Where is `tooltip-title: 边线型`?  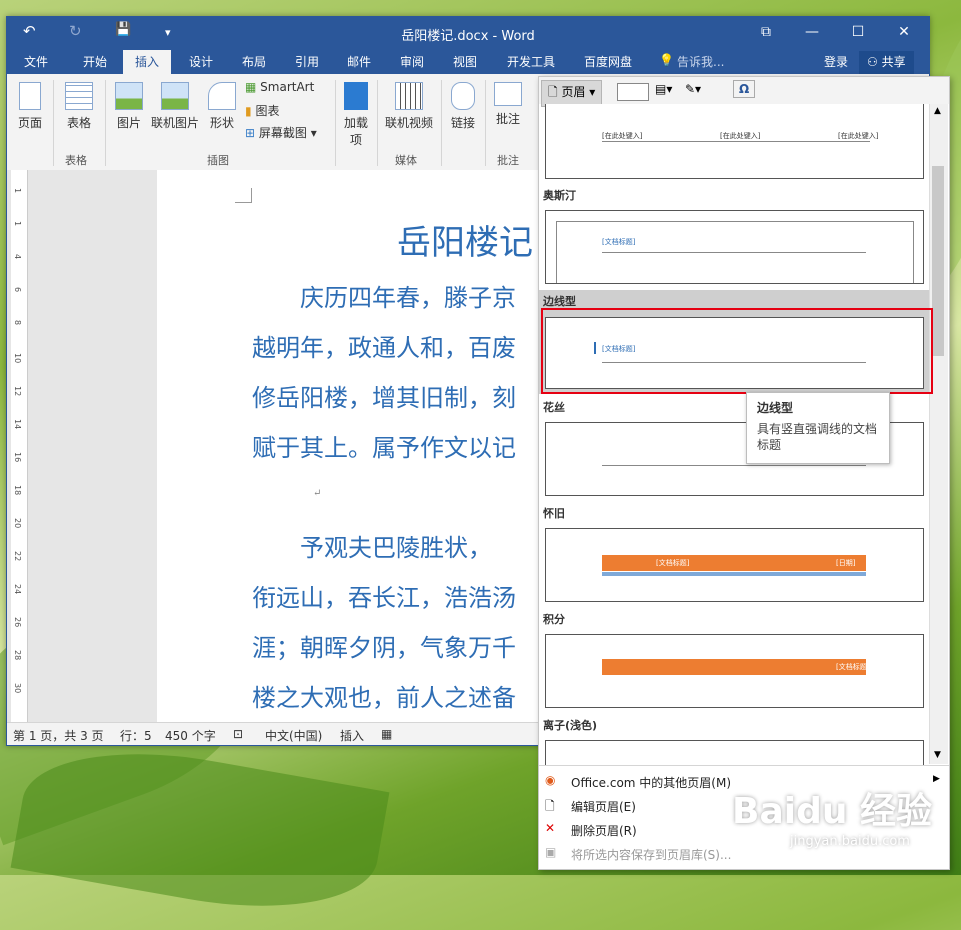
tooltip-title: 边线型 is located at coordinates (775, 408).